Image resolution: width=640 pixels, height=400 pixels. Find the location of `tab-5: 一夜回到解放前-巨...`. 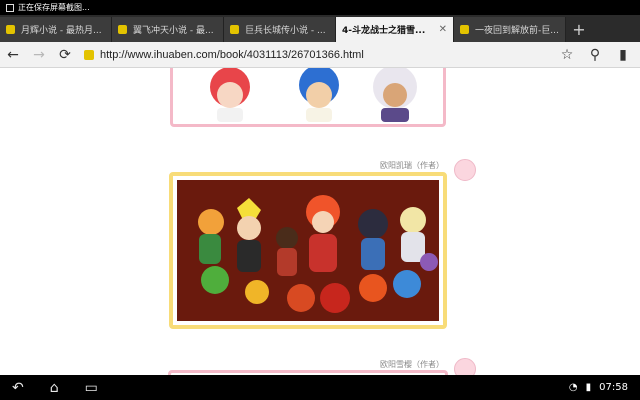

tab-5: 一夜回到解放前-巨... is located at coordinates (510, 29).